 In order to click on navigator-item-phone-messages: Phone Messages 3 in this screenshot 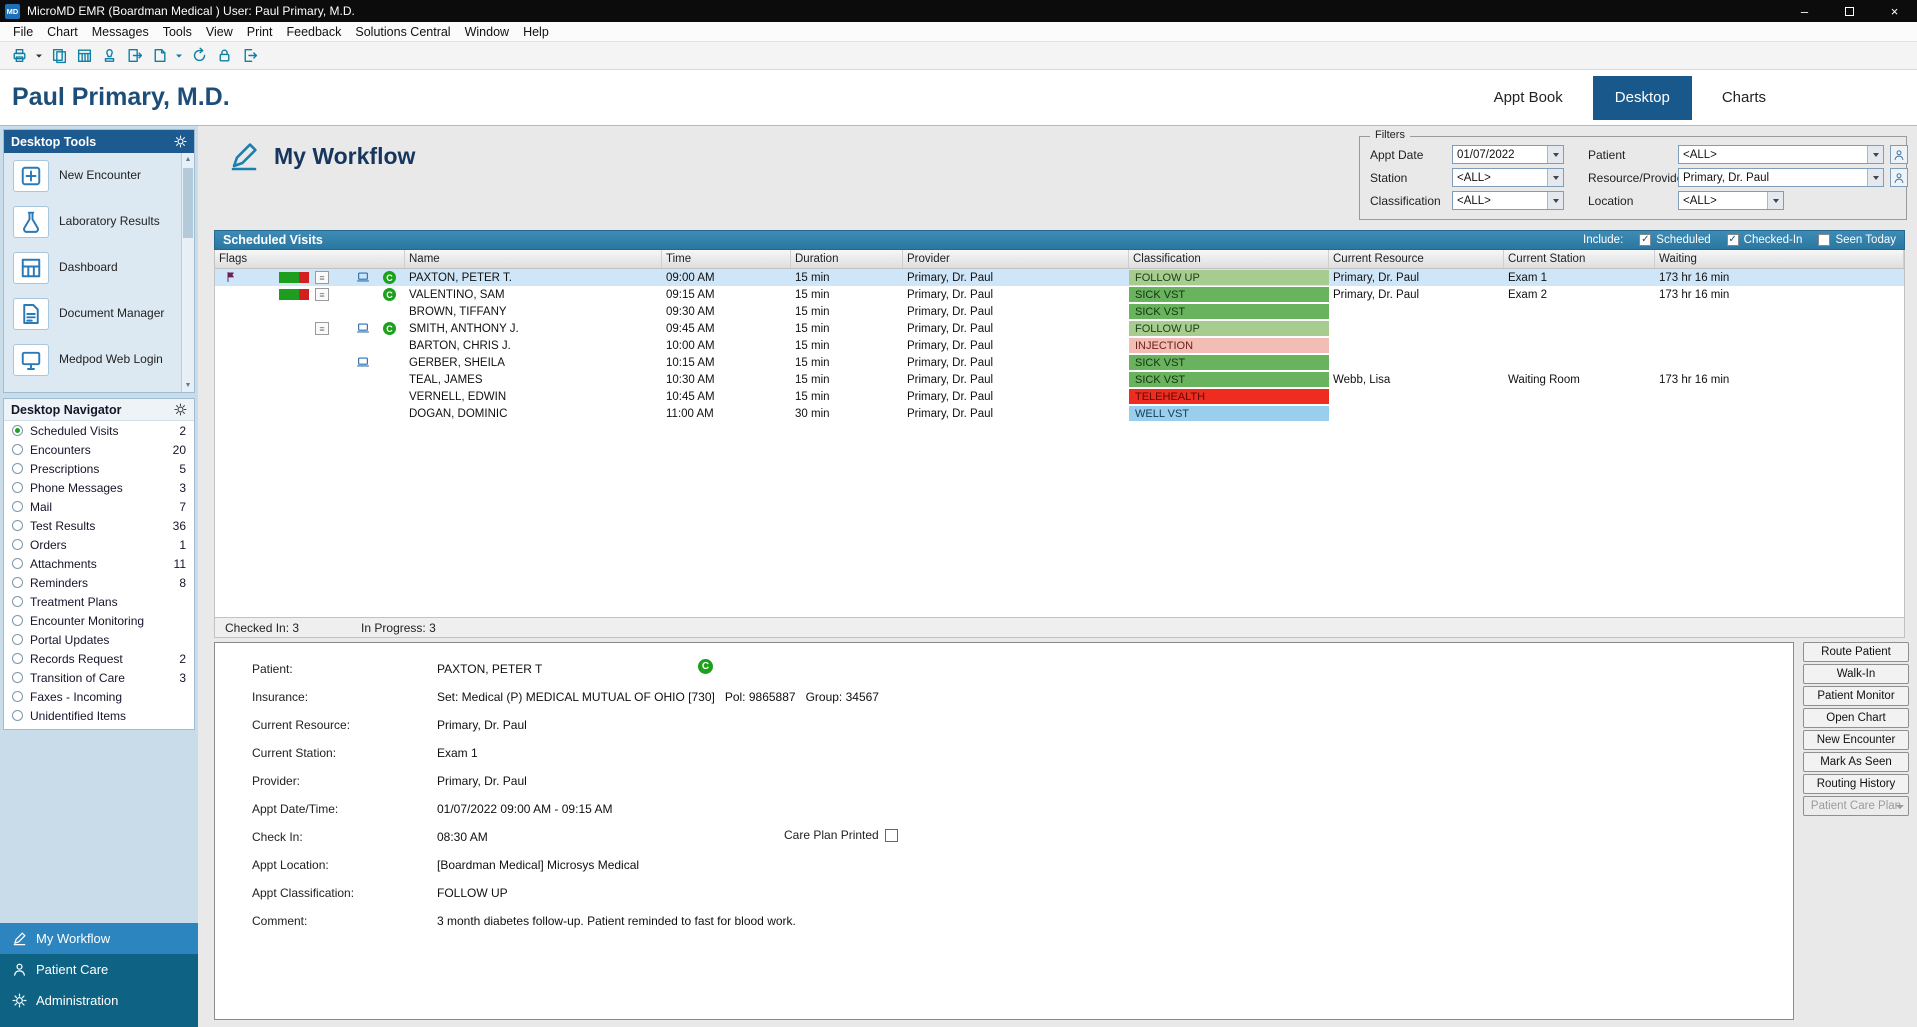, I will do `click(99, 487)`.